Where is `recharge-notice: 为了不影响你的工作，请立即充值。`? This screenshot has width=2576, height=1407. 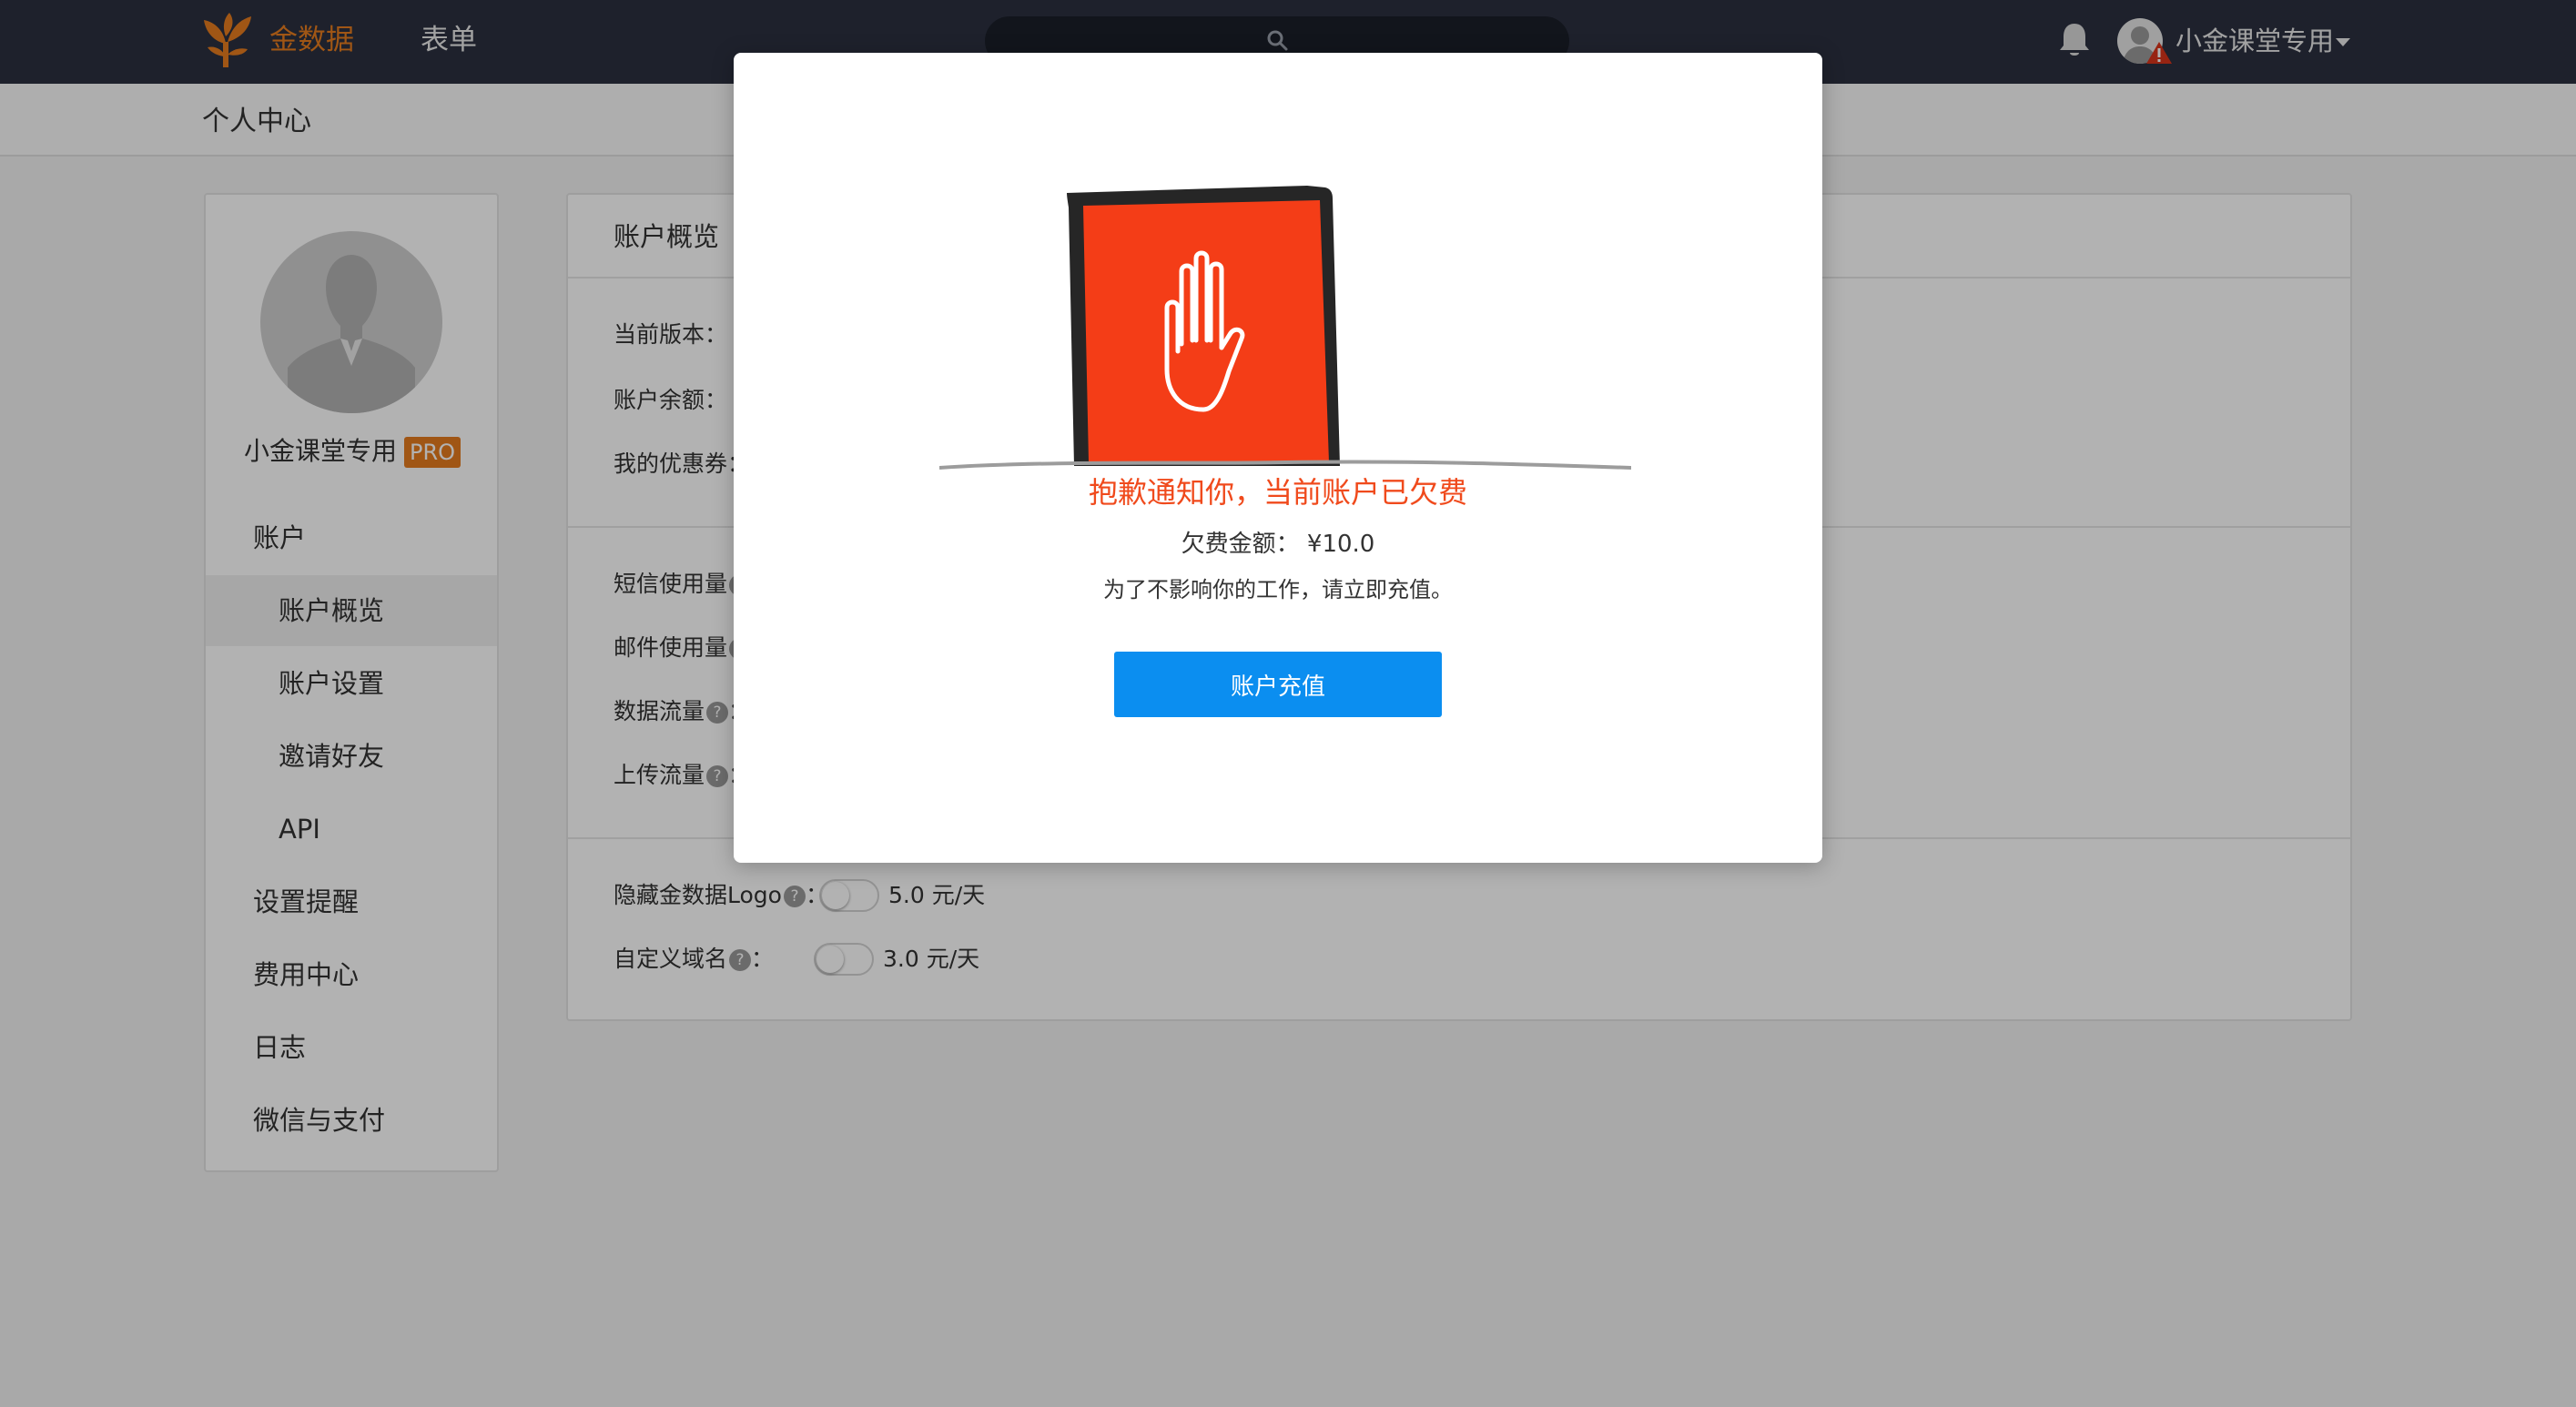 recharge-notice: 为了不影响你的工作，请立即充值。 is located at coordinates (1278, 589).